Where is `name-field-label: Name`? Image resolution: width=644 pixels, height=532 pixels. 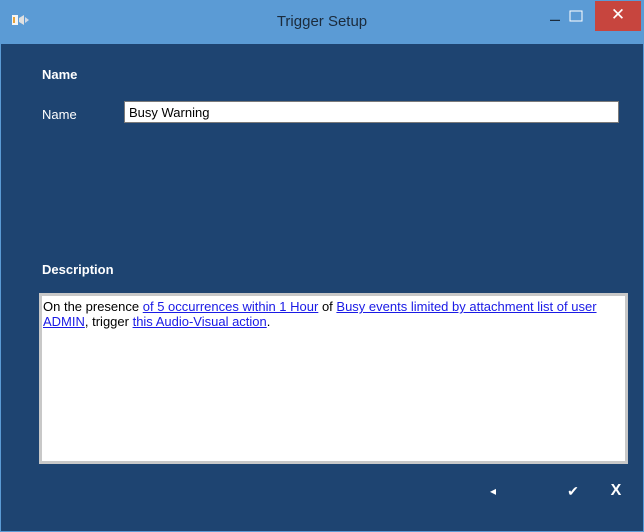
name-field-label: Name is located at coordinates (59, 114).